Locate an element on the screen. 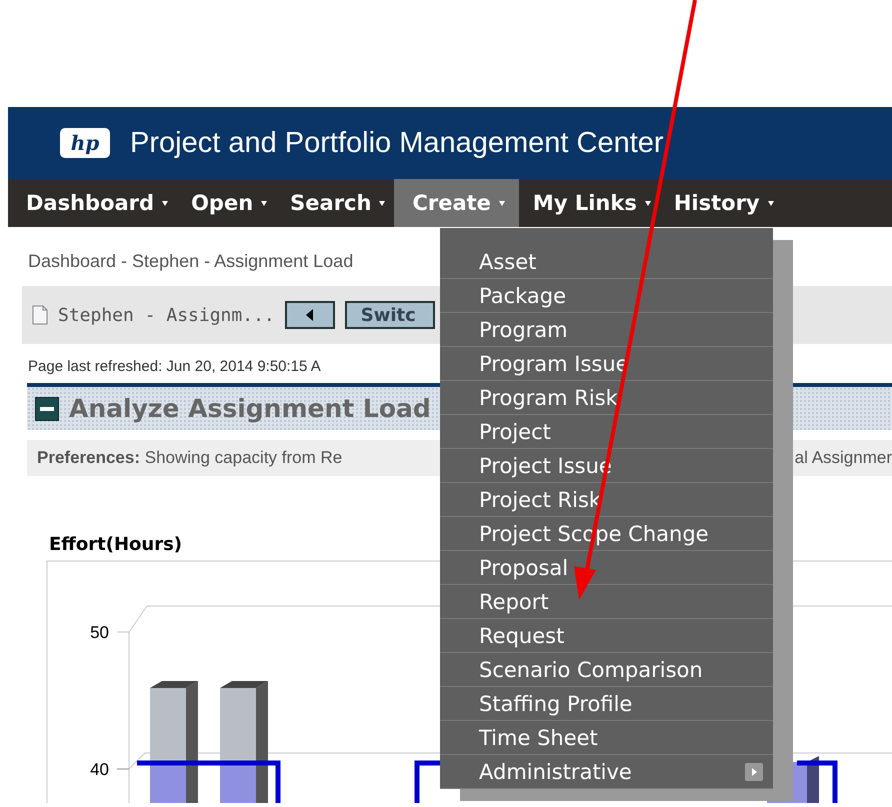 The image size is (892, 807). panel-title: Analyze Assignment Load is located at coordinates (250, 408).